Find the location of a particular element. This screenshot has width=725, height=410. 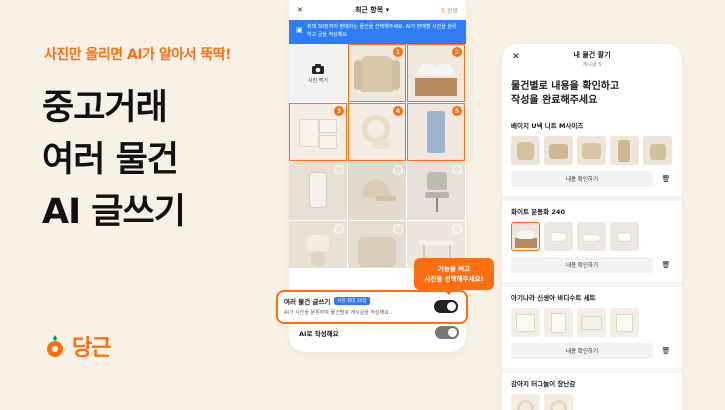

selection-badge: 5 is located at coordinates (457, 111).